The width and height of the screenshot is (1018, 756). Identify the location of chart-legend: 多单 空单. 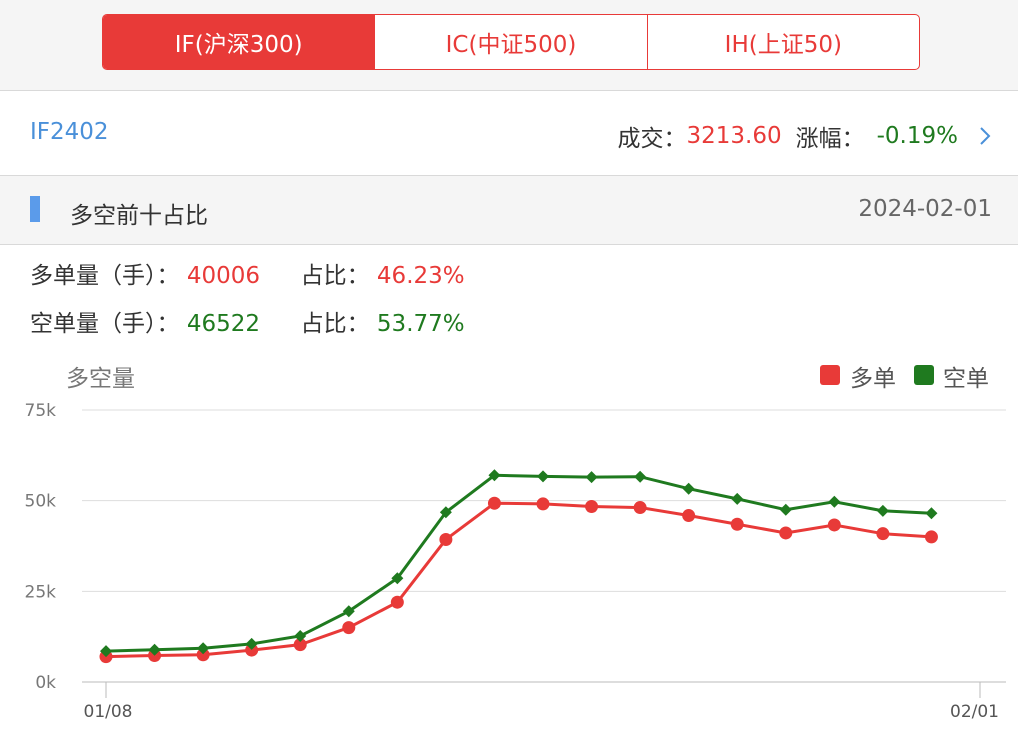
(904, 378).